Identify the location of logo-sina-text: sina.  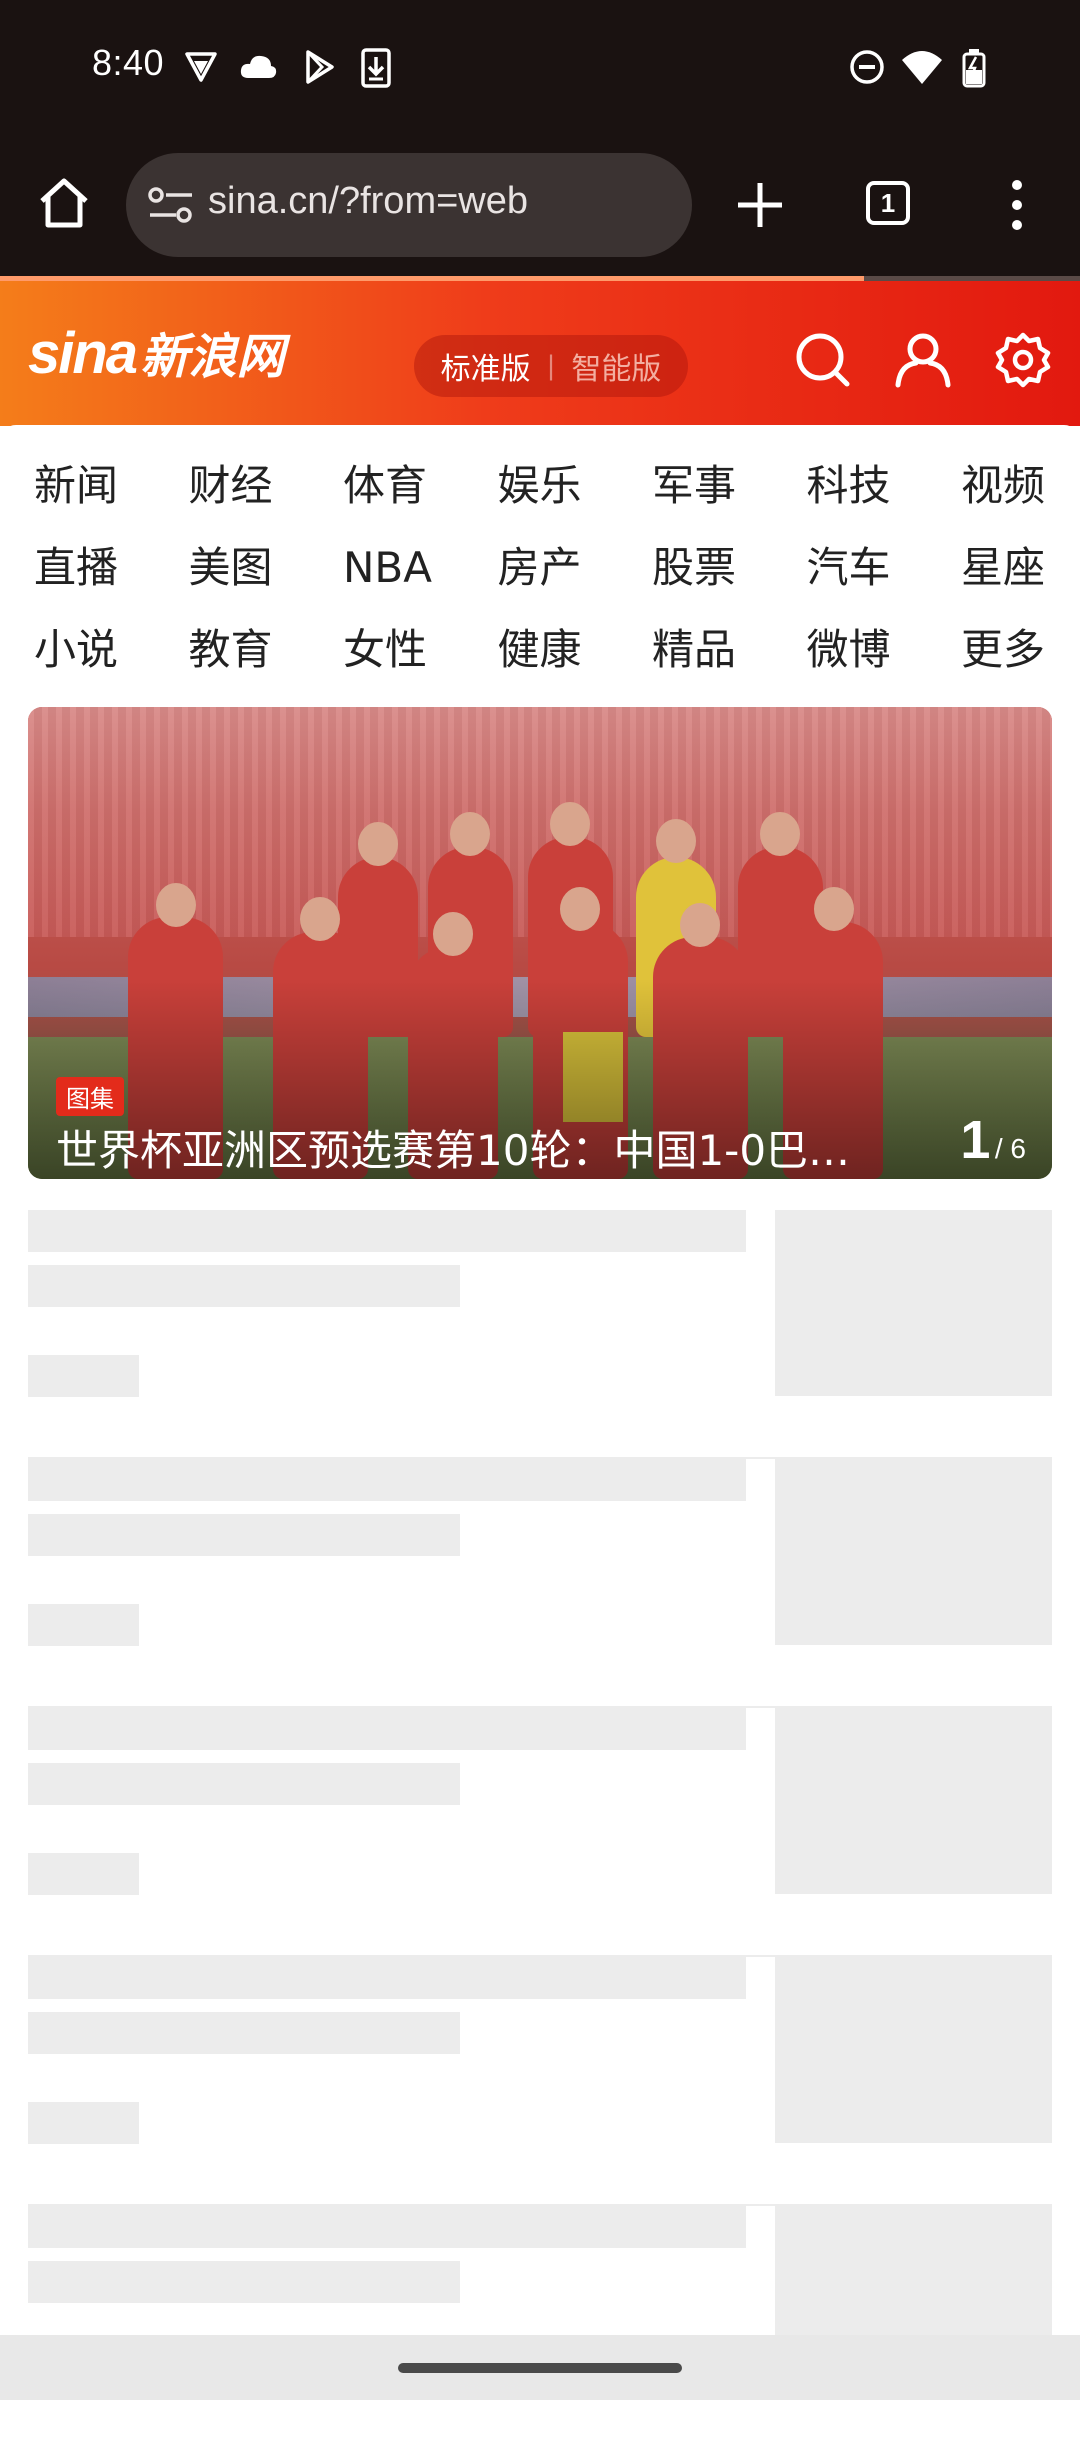
(83, 353).